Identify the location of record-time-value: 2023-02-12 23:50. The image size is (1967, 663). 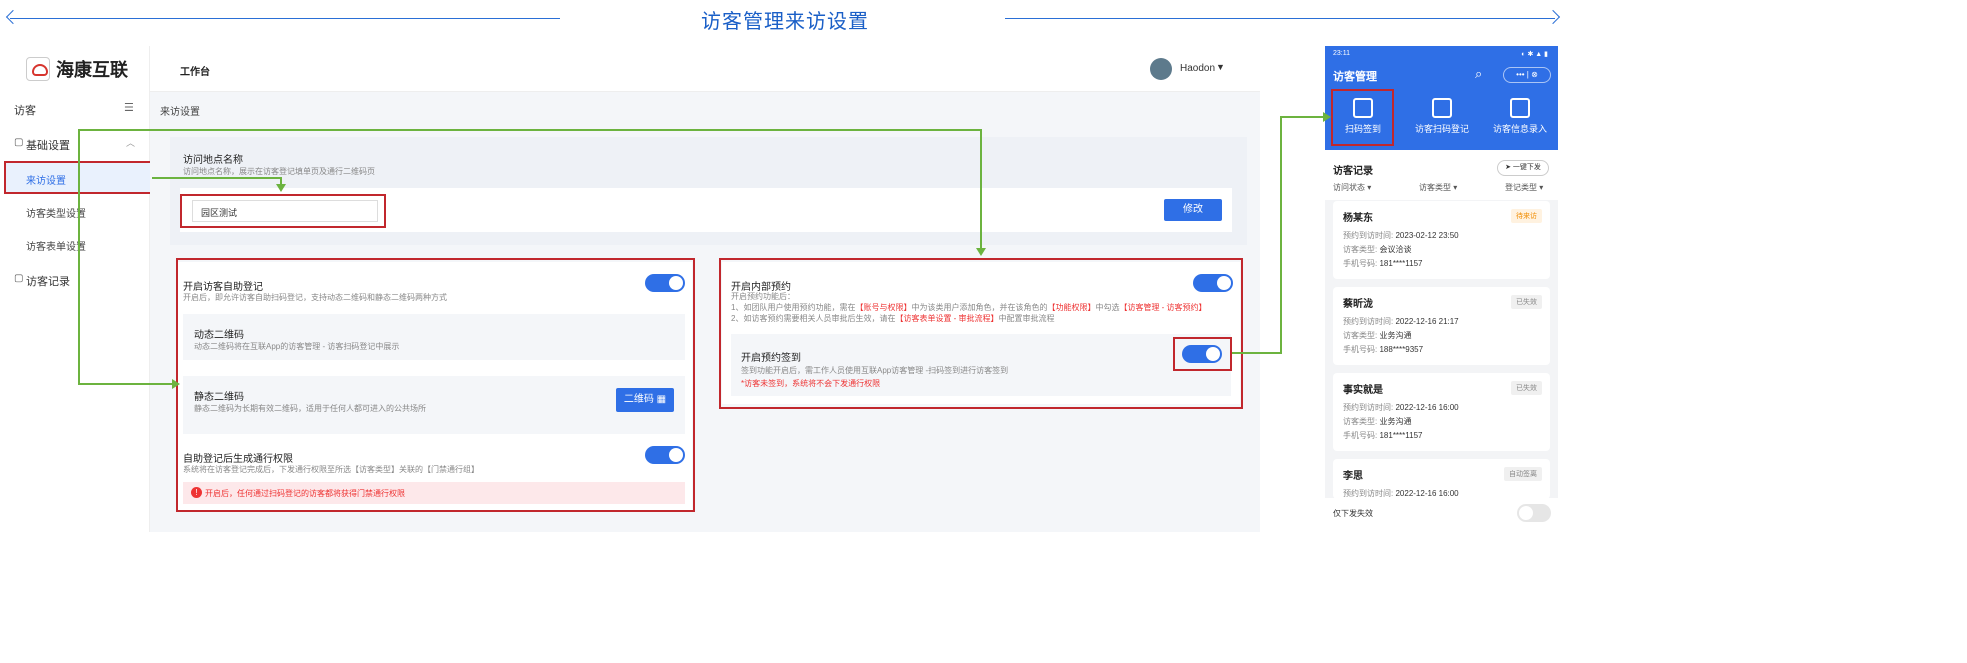
(1427, 235).